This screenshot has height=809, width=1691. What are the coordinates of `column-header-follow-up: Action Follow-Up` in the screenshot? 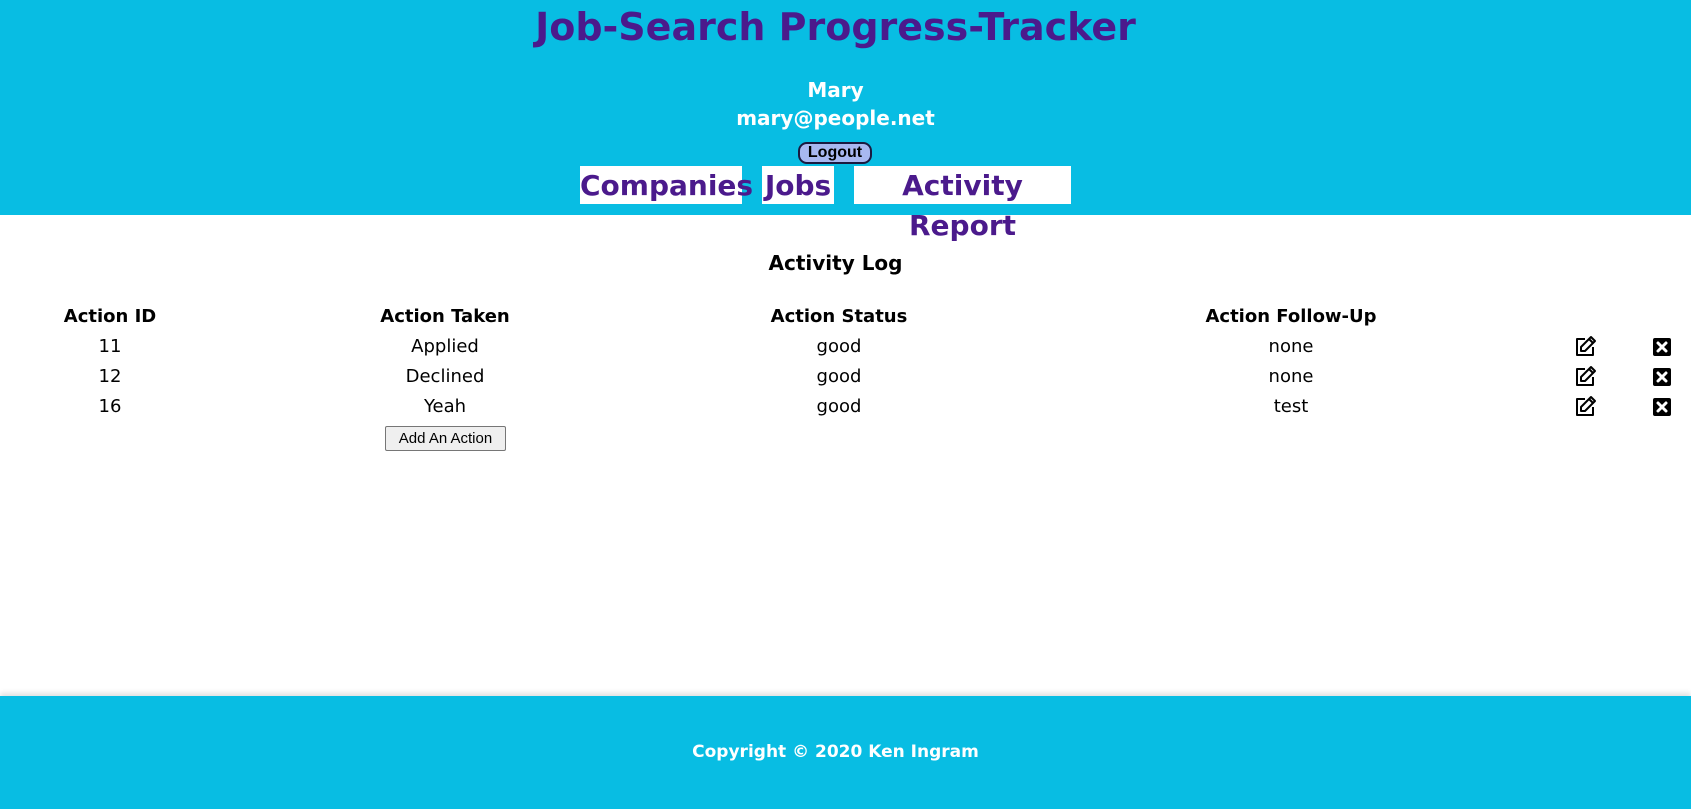 It's located at (1291, 316).